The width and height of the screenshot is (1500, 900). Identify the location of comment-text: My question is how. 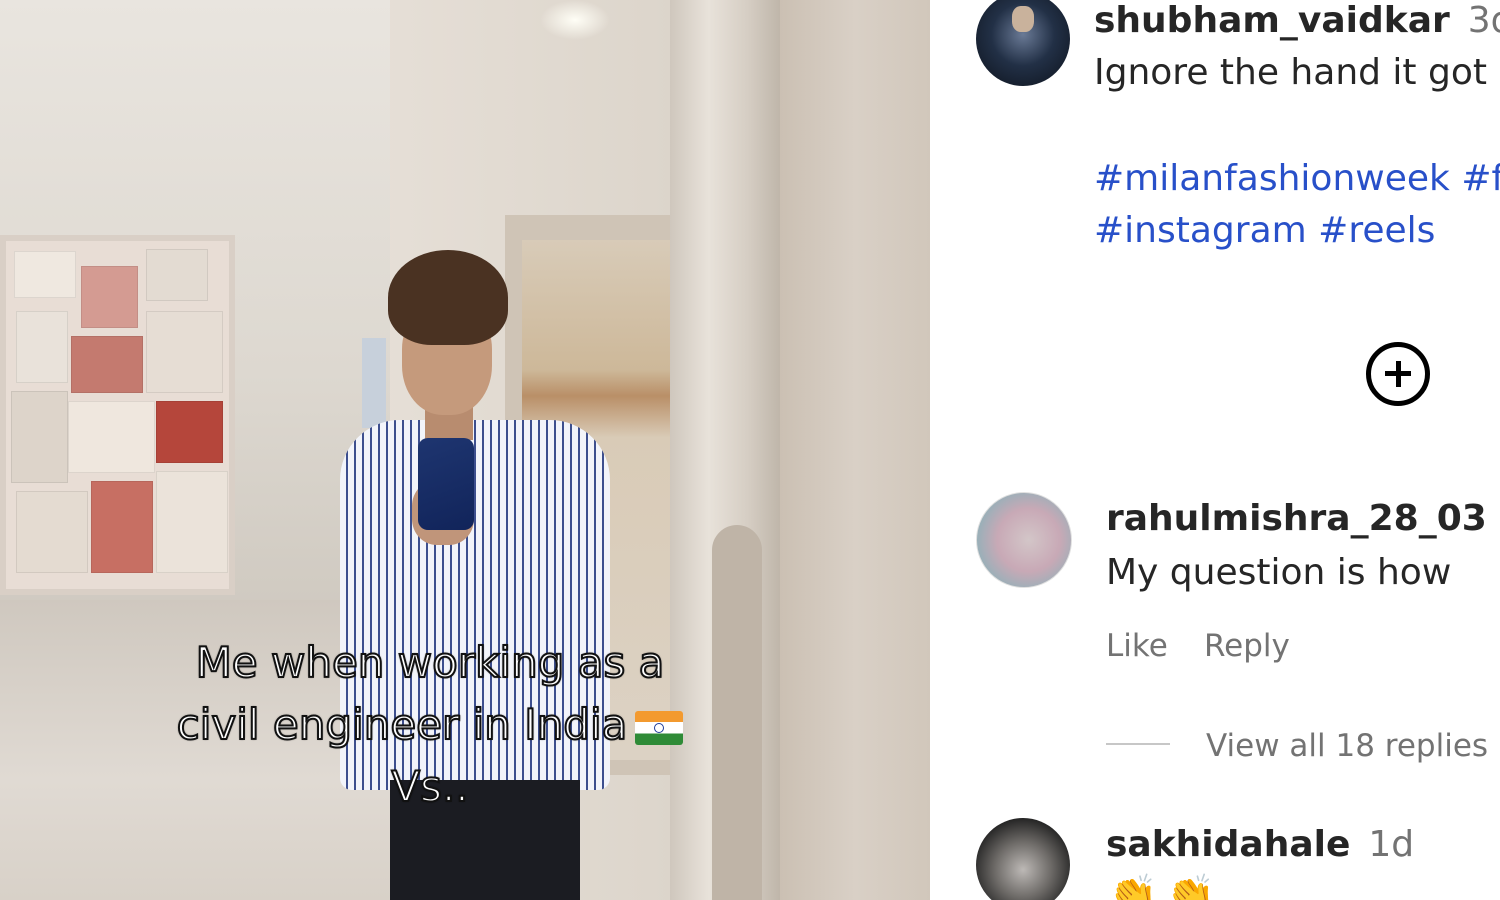
(1279, 572).